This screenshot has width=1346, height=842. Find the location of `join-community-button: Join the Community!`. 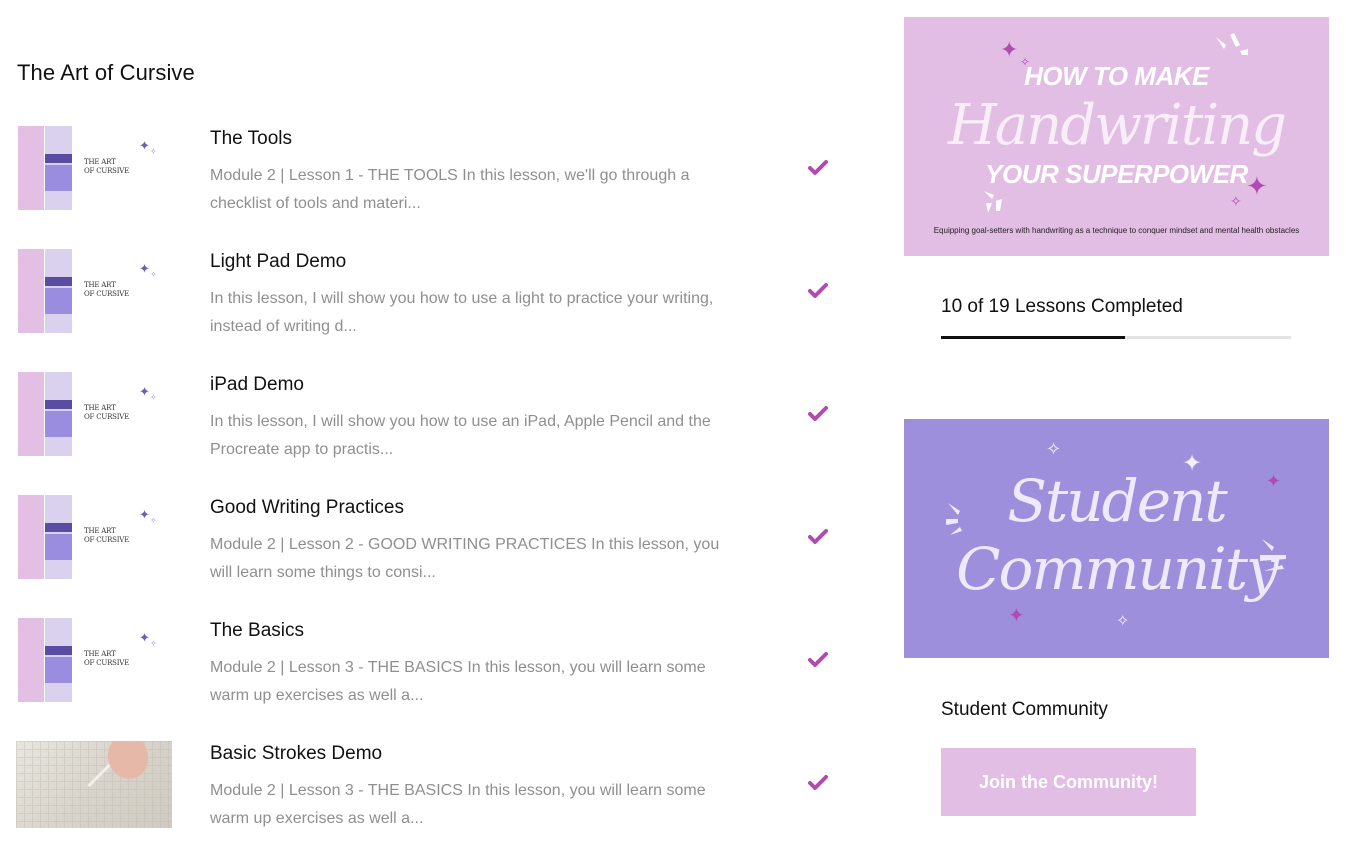

join-community-button: Join the Community! is located at coordinates (1068, 782).